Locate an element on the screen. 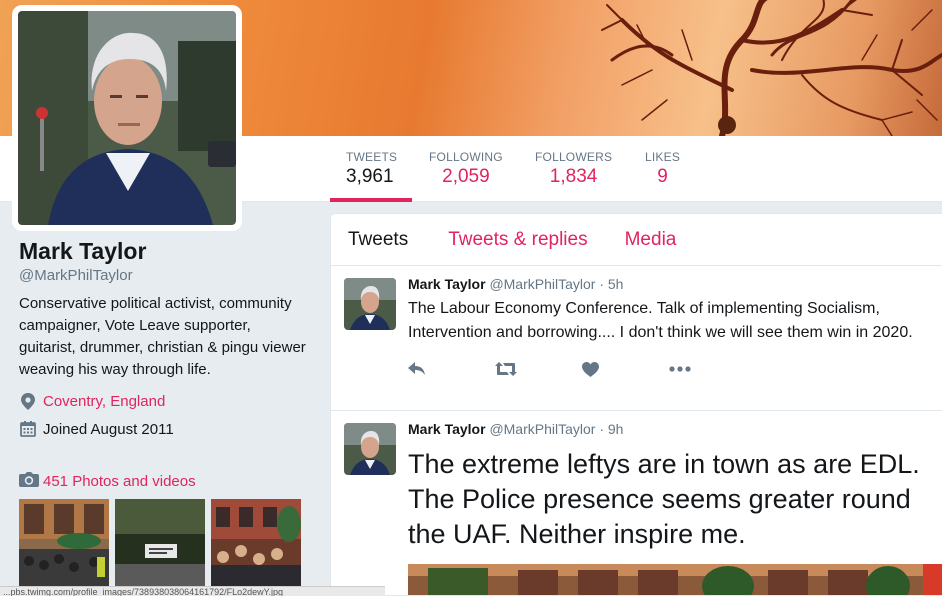  stat-followers: FOLLOWERS 1,834 is located at coordinates (573, 176).